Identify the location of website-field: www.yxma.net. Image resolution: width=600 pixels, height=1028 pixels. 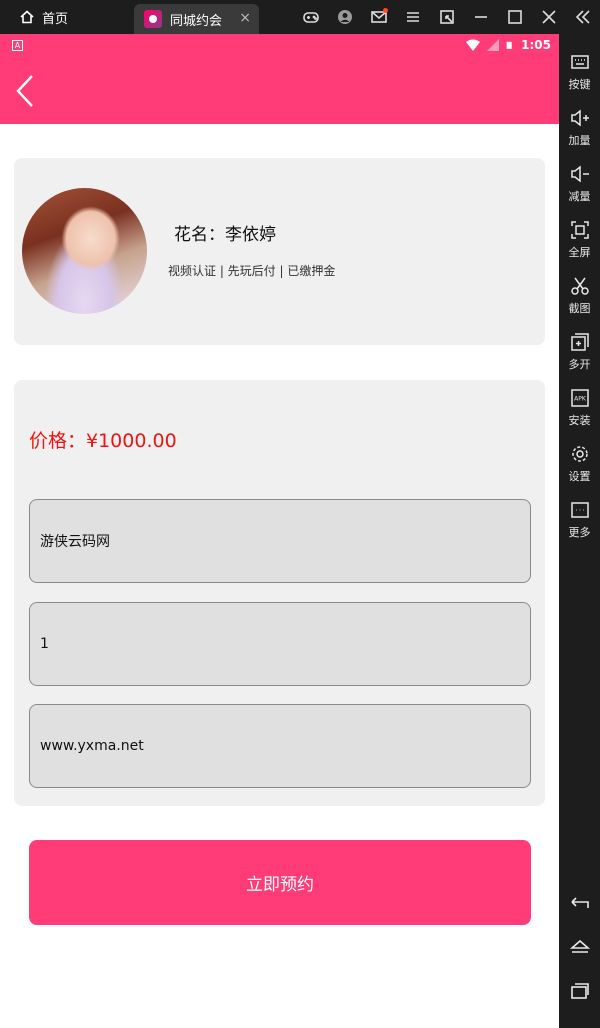
(280, 746).